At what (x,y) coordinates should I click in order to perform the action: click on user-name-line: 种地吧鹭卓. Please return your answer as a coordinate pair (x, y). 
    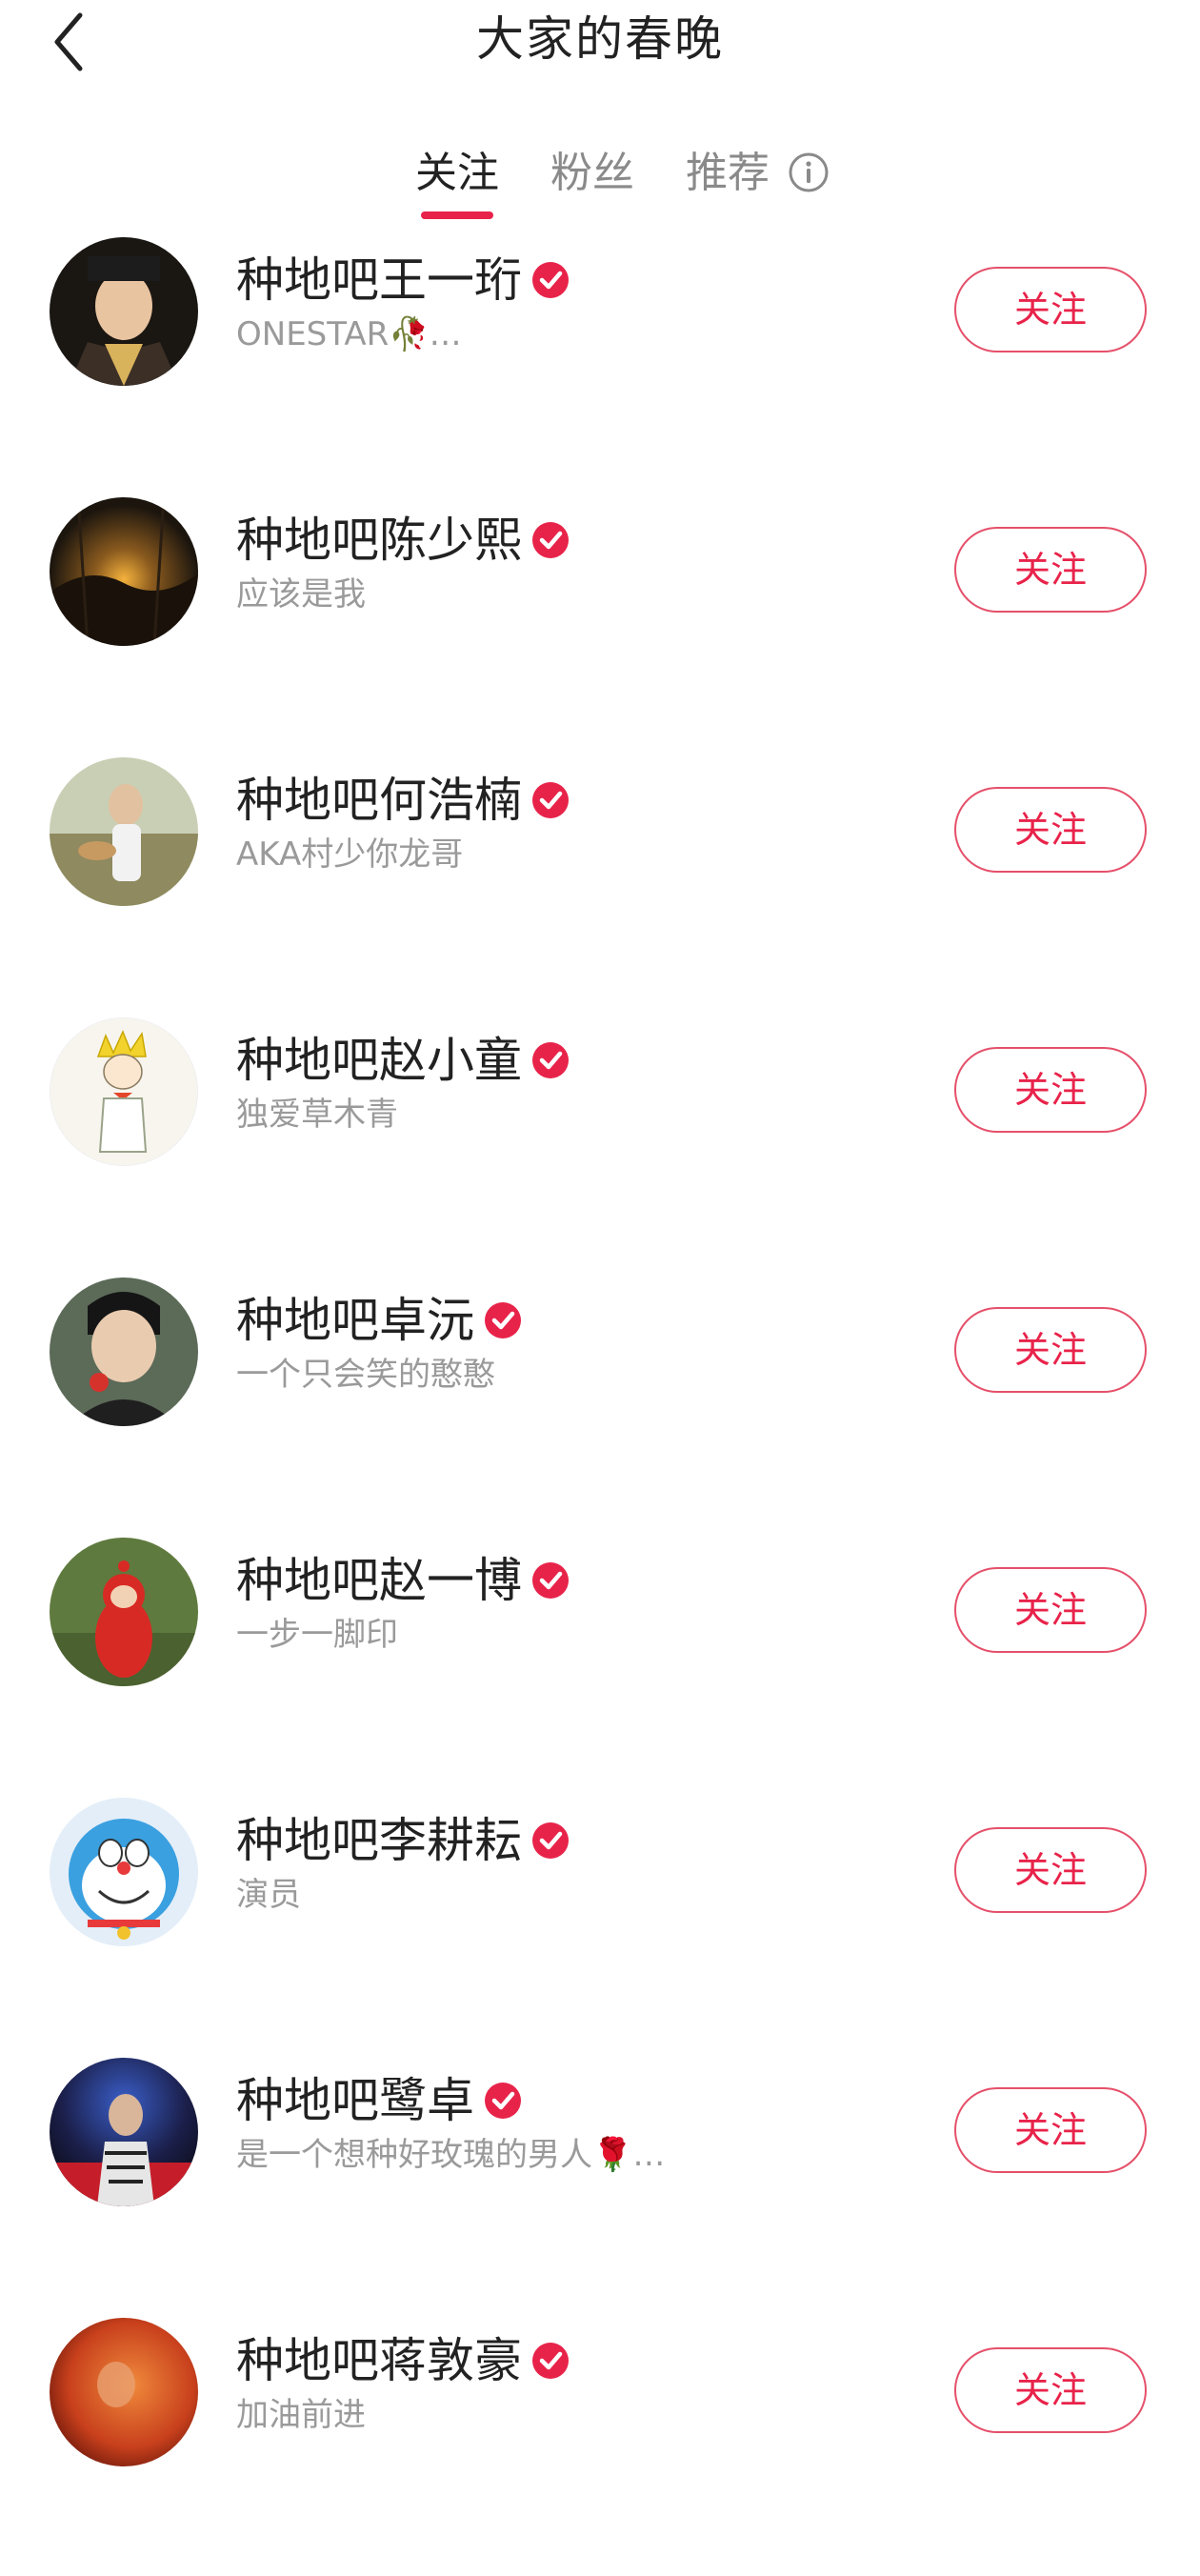
    Looking at the image, I should click on (379, 2100).